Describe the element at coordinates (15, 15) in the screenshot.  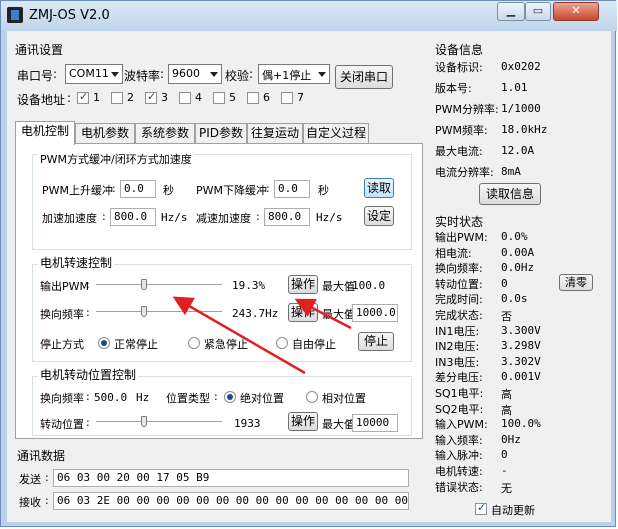
I see `app-icon` at that location.